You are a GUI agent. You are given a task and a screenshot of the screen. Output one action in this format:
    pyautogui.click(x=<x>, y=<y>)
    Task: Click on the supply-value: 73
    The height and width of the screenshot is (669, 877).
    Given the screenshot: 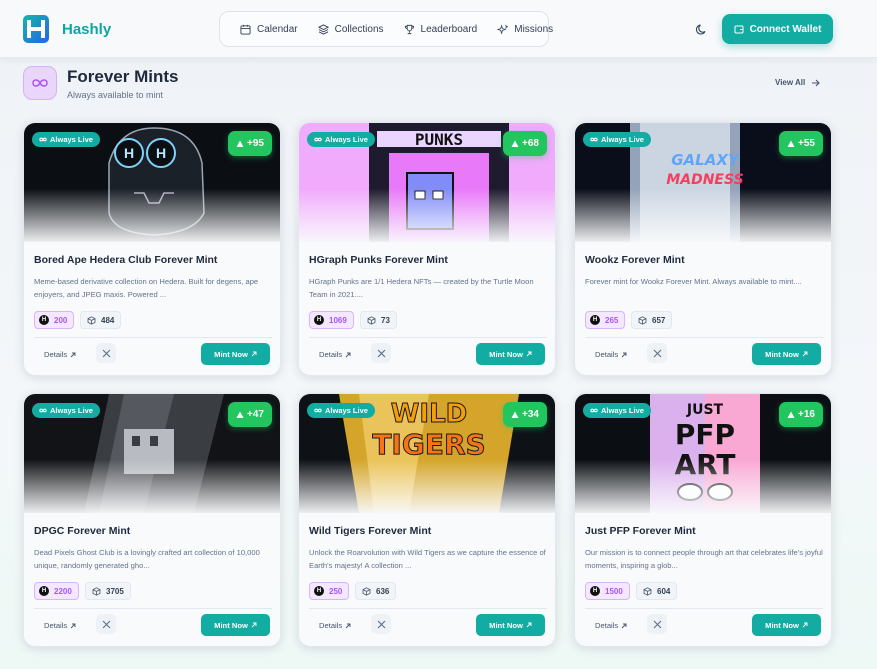 What is the action you would take?
    pyautogui.click(x=385, y=320)
    